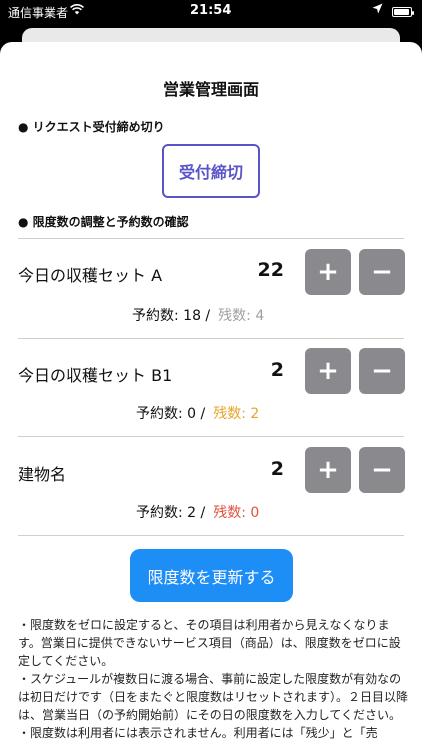 Image resolution: width=422 pixels, height=750 pixels. What do you see at coordinates (38, 13) in the screenshot?
I see `carrier-label: 通信事業者` at bounding box center [38, 13].